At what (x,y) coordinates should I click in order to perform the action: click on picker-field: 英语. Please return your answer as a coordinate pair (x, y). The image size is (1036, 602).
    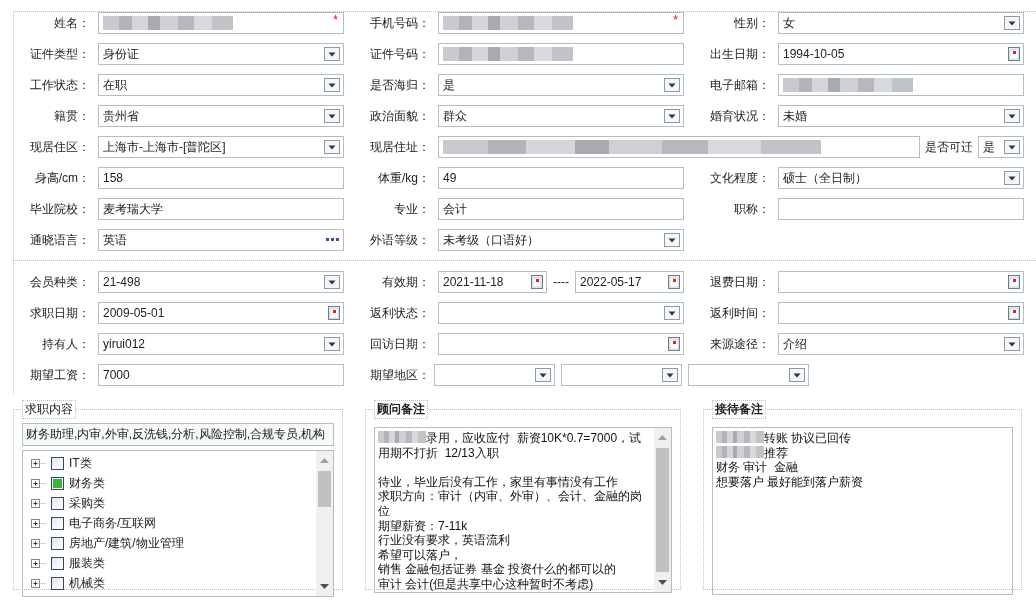
    Looking at the image, I should click on (221, 240).